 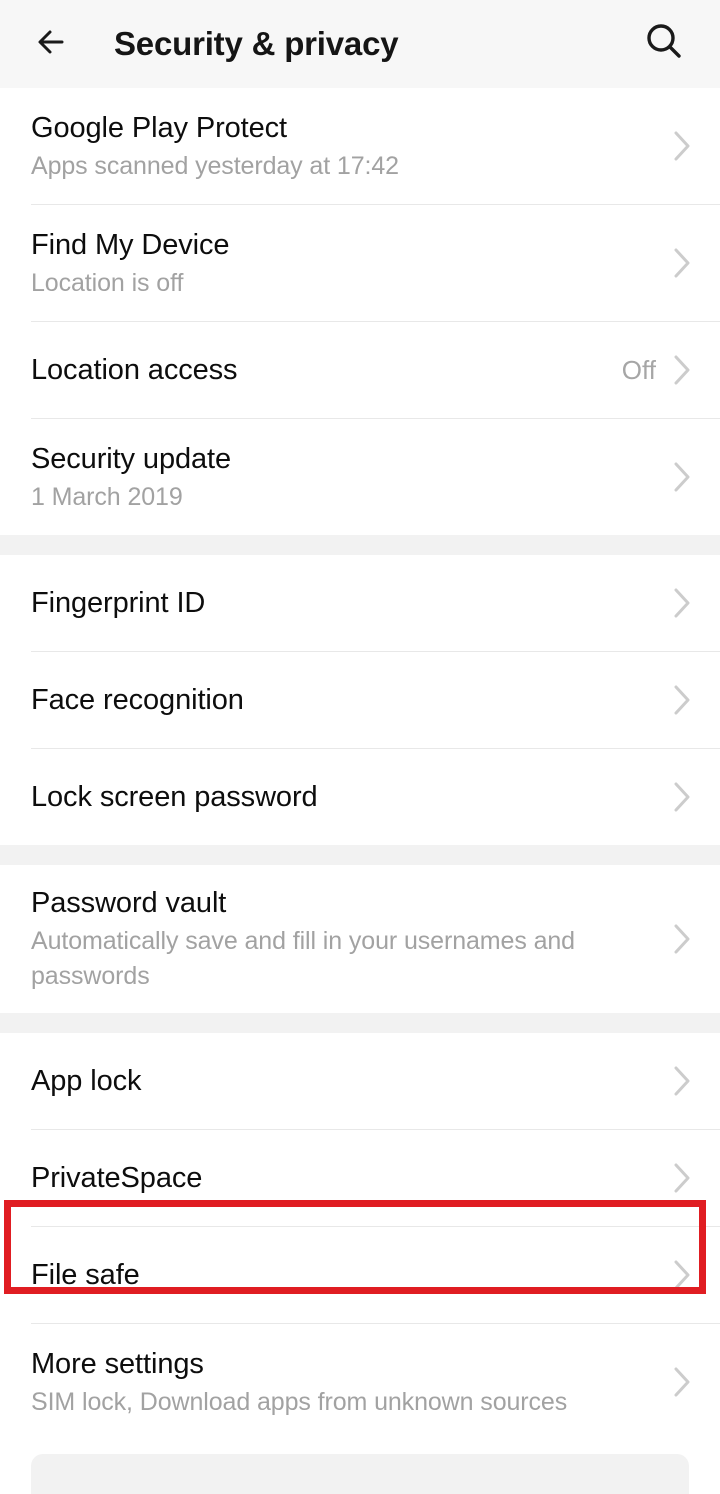 I want to click on row-title: Fingerprint ID, so click(x=118, y=603).